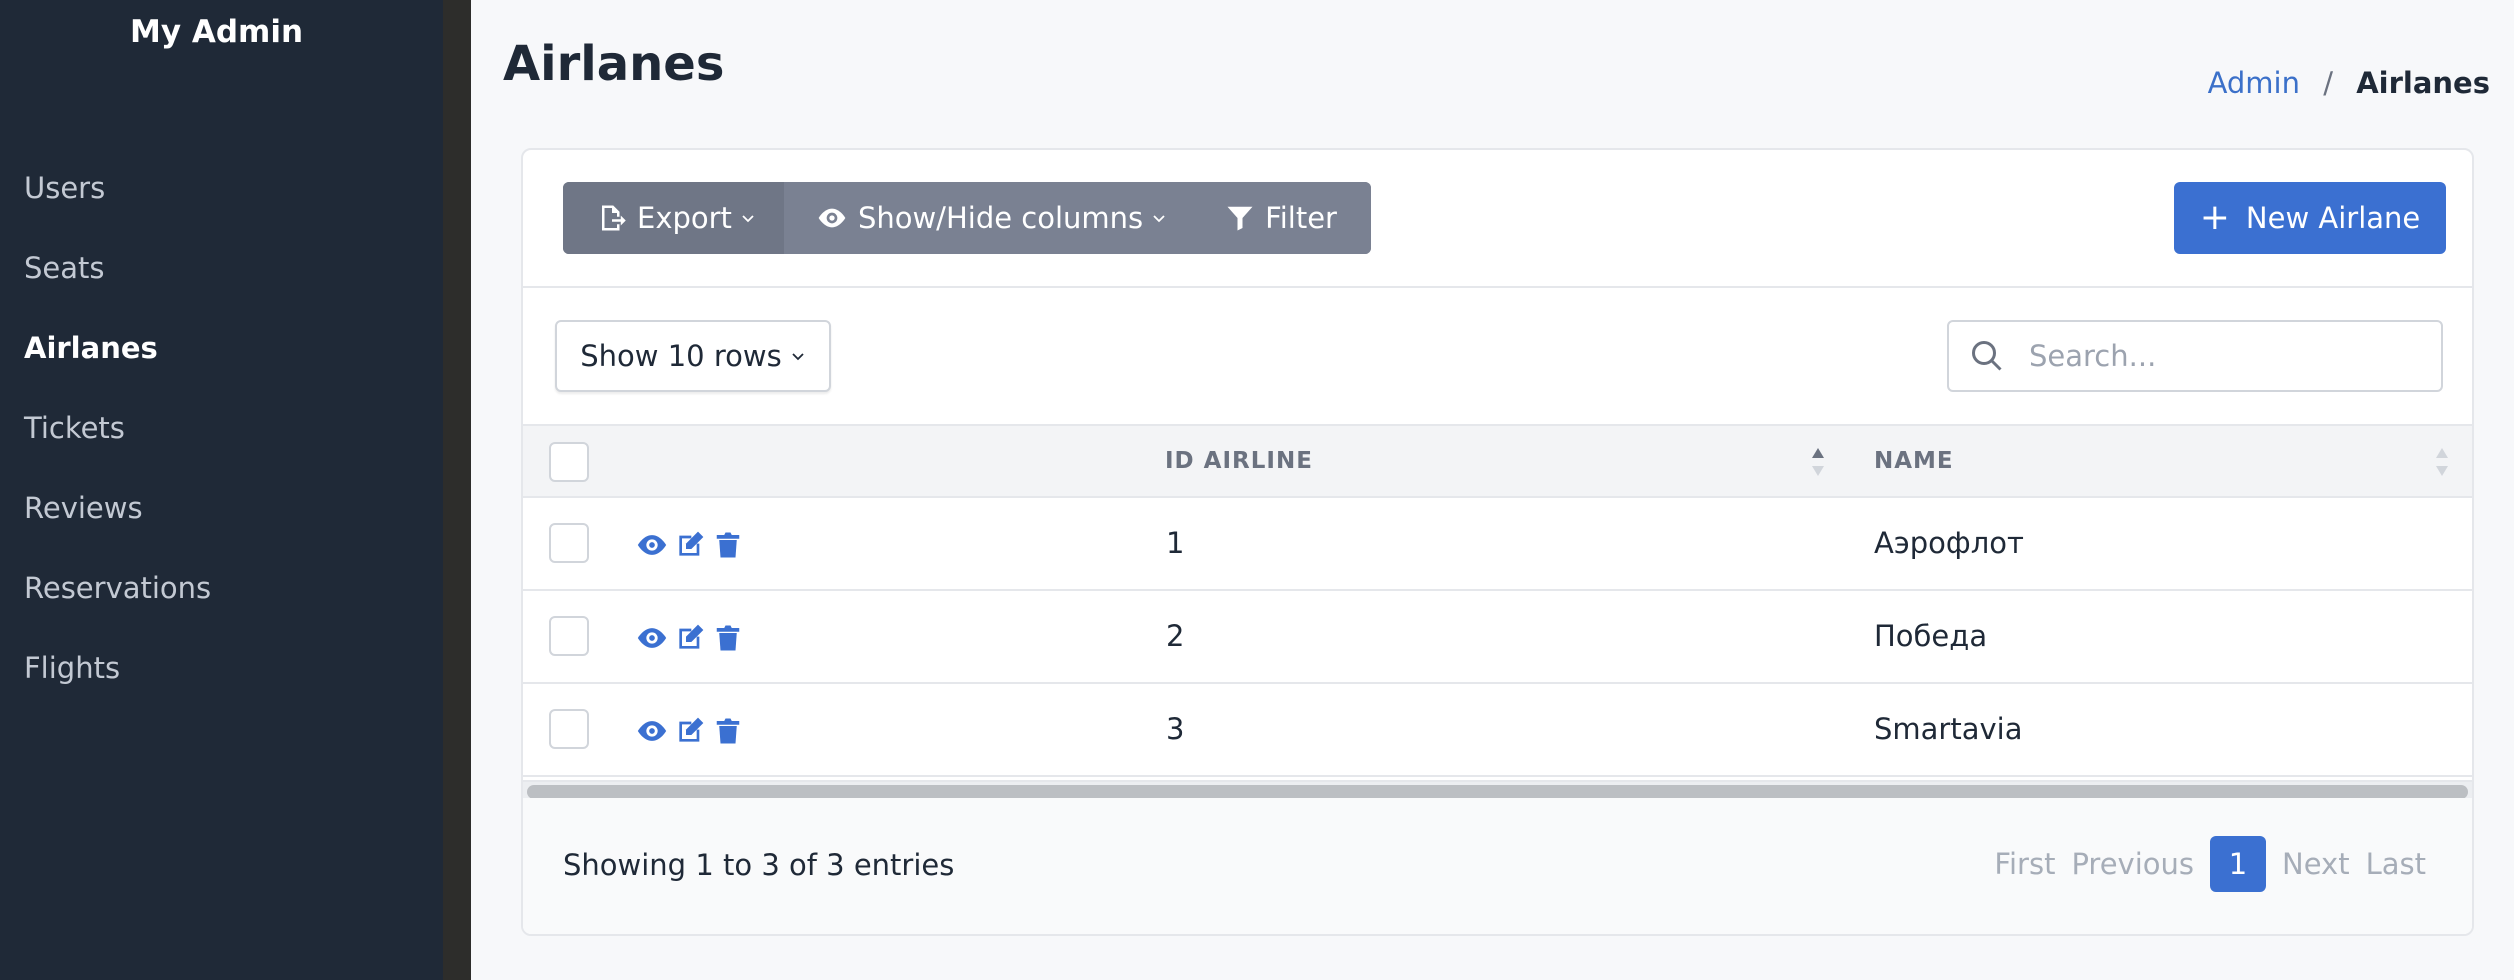 Image resolution: width=2514 pixels, height=980 pixels. Describe the element at coordinates (221, 200) in the screenshot. I see `sidebar-item-users: Users` at that location.